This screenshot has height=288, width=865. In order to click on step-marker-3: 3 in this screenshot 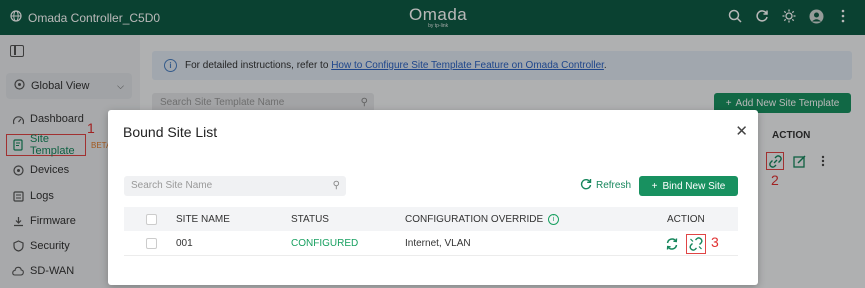, I will do `click(715, 242)`.